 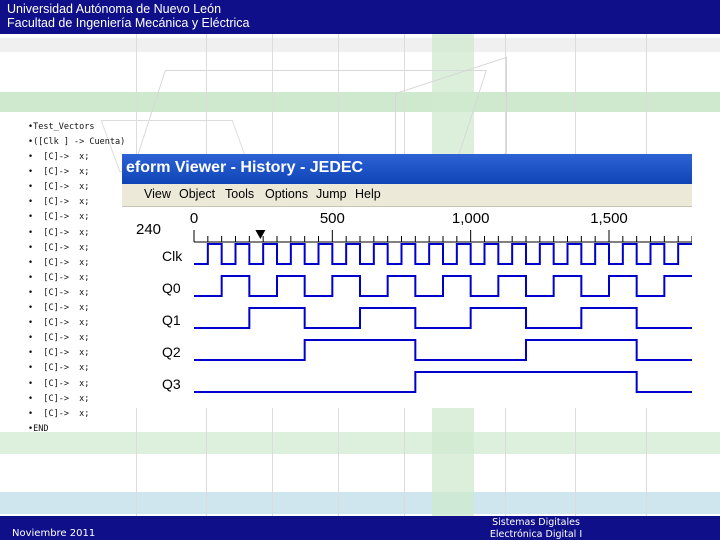 I want to click on code-declaration: •([Clk ] -> Cuenta), so click(x=77, y=142).